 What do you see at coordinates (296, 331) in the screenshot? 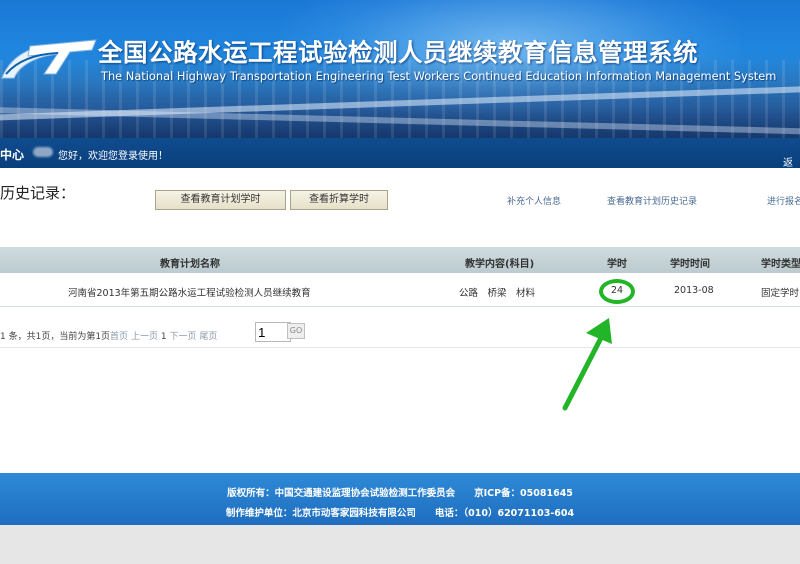
I see `go-button: GO` at bounding box center [296, 331].